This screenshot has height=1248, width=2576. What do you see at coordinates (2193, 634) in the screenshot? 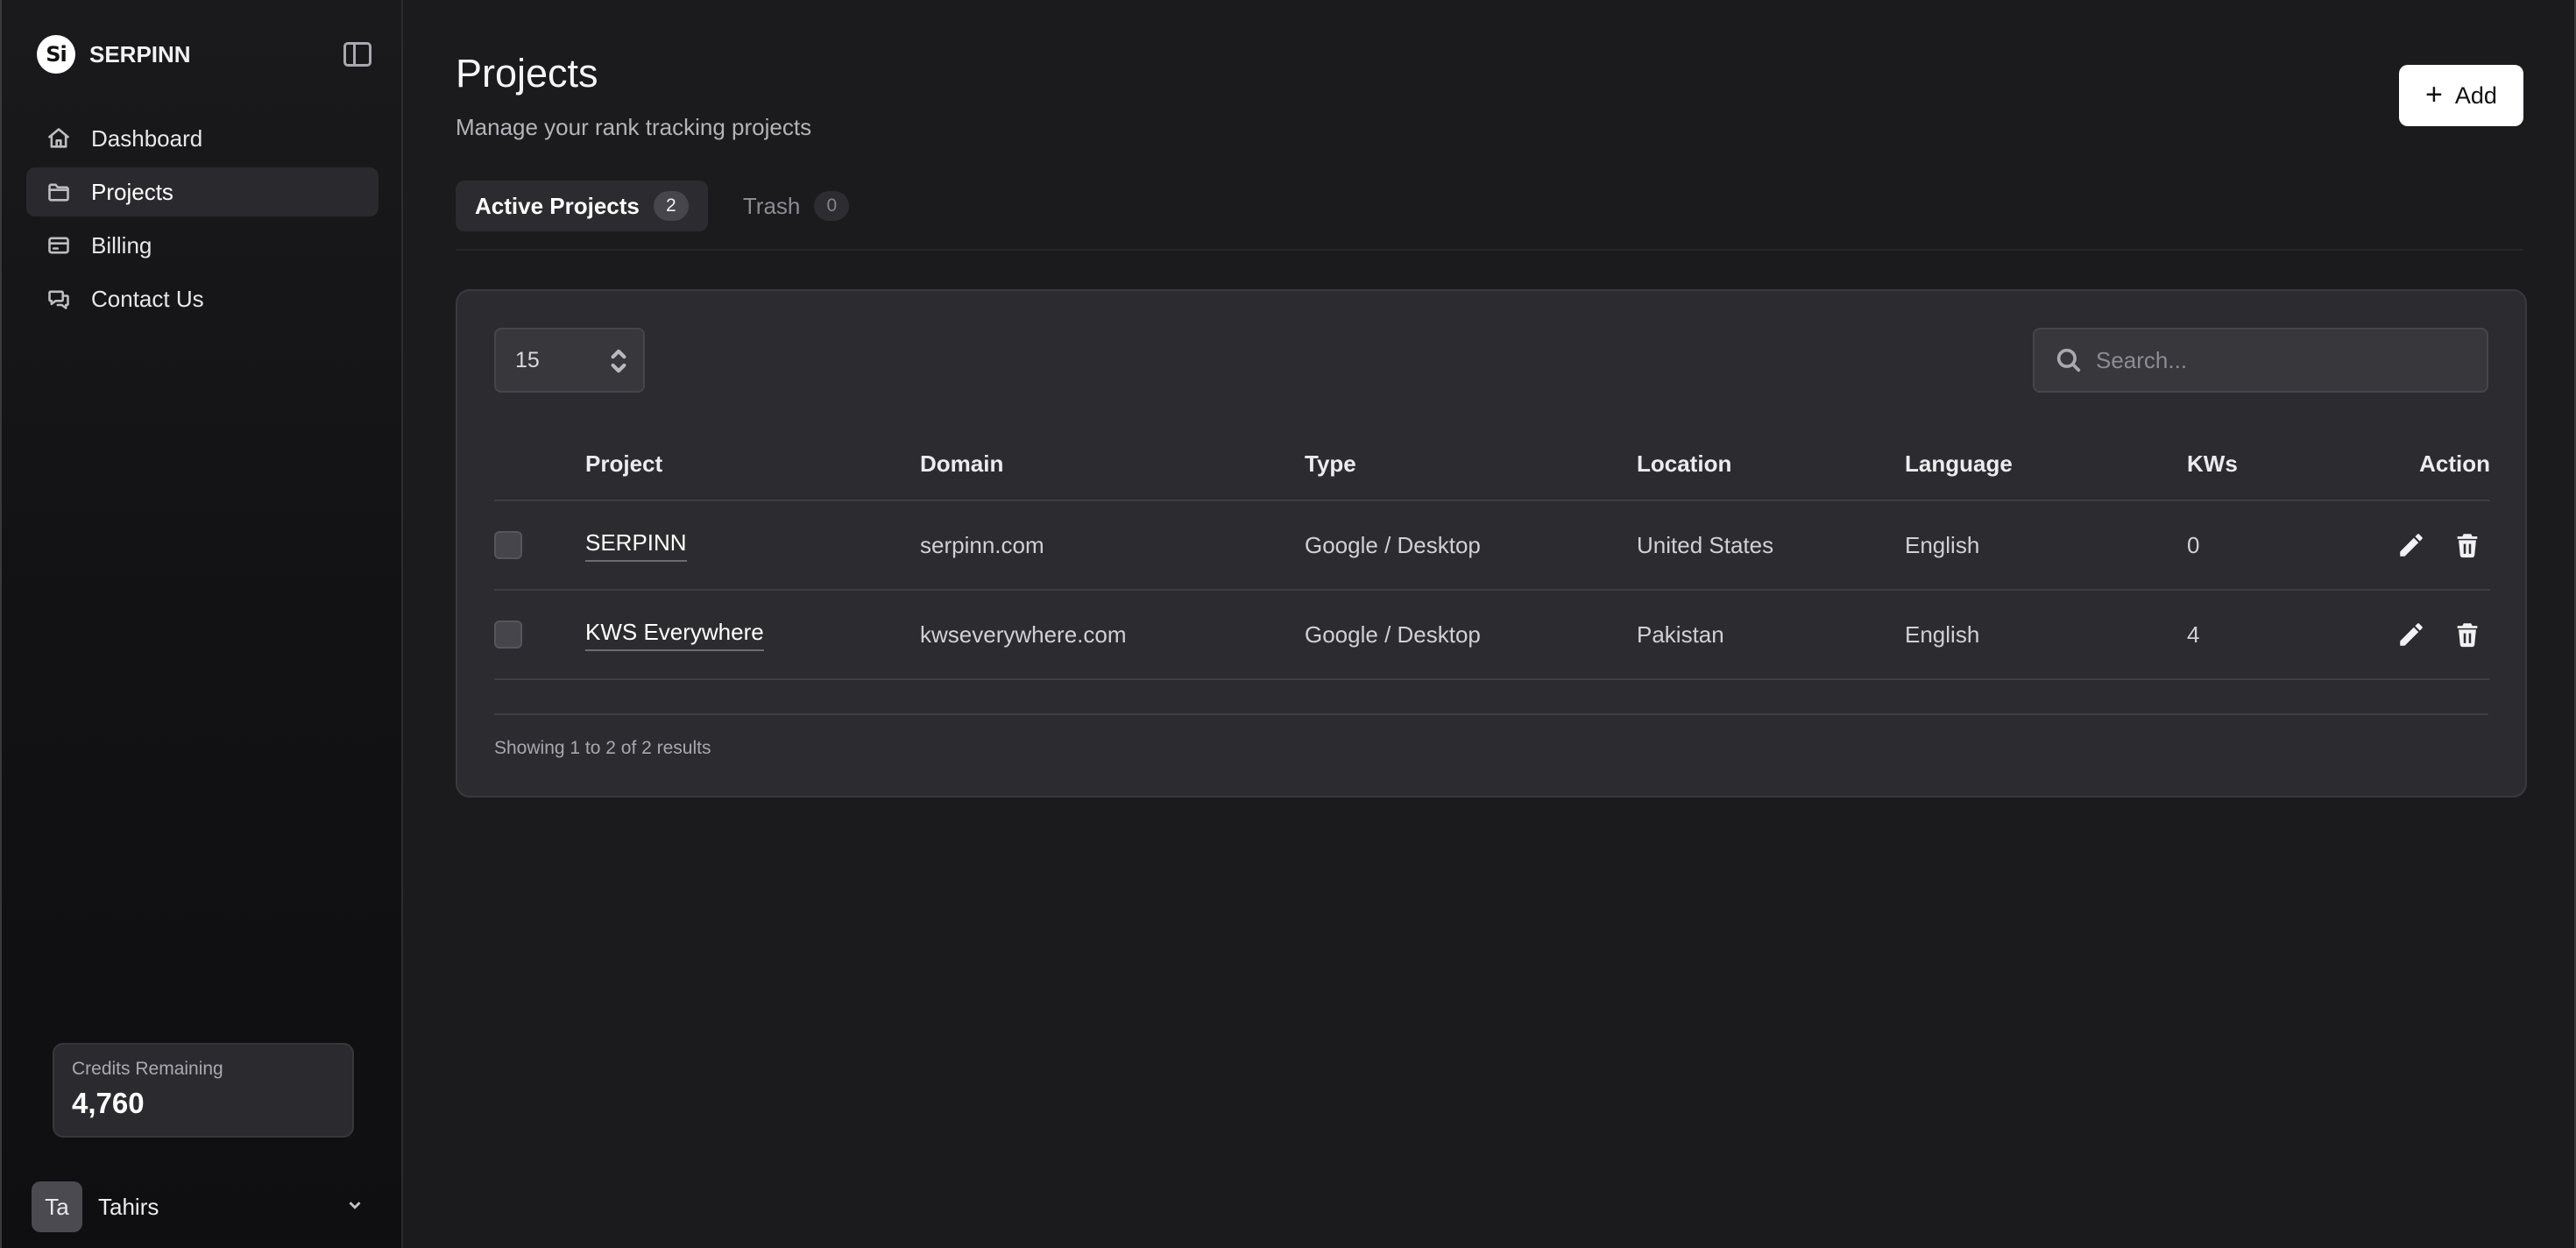
I see `kws-cell: 4` at bounding box center [2193, 634].